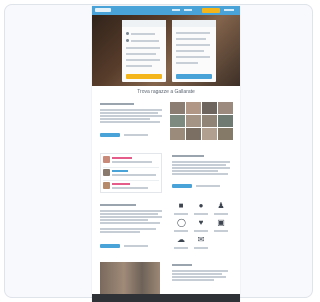 The image size is (320, 302). What do you see at coordinates (166, 298) in the screenshot?
I see `footer-bar` at bounding box center [166, 298].